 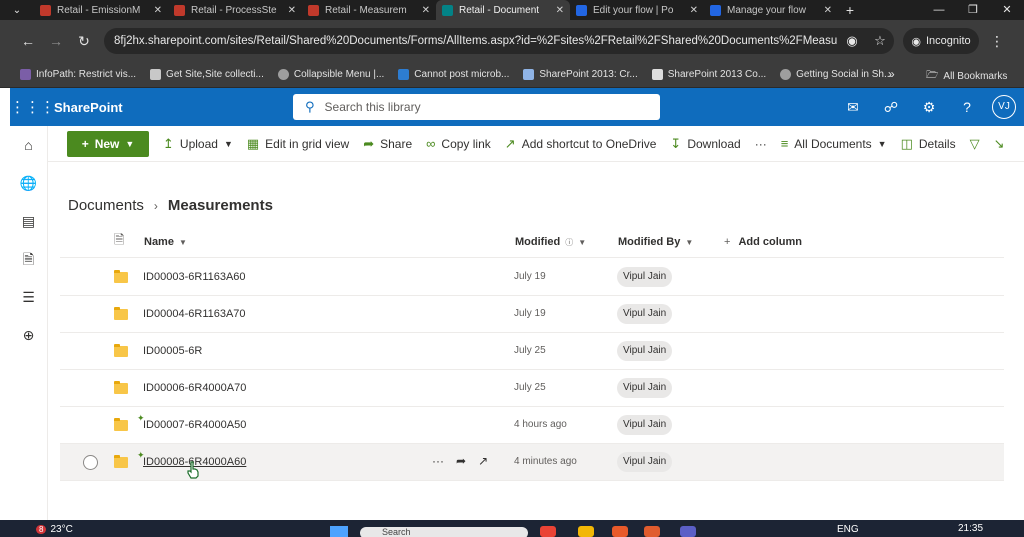 I want to click on open-icon: ↗, so click(x=483, y=461).